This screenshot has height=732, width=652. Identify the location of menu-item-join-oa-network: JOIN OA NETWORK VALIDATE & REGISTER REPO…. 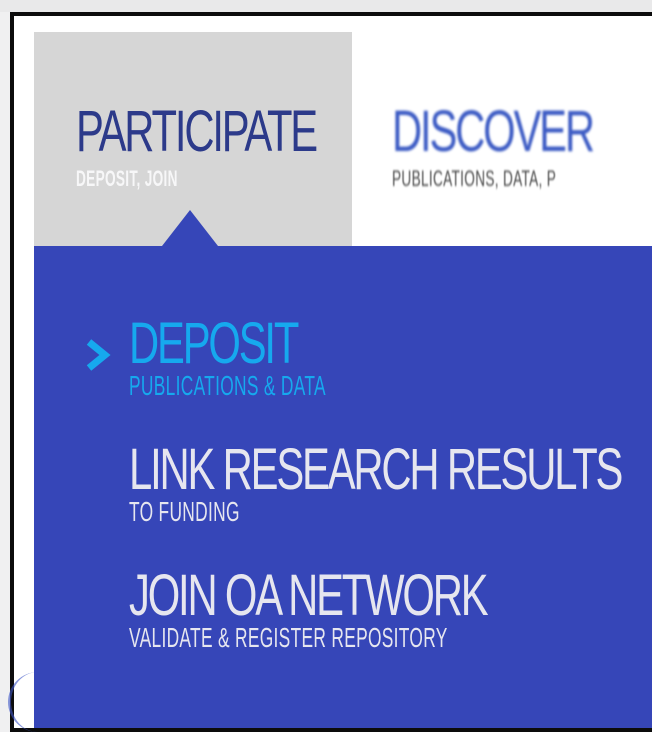
(386, 608).